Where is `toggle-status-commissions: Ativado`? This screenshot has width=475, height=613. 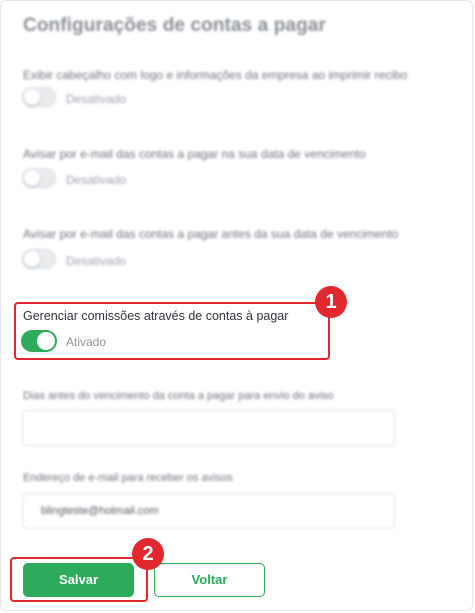 toggle-status-commissions: Ativado is located at coordinates (86, 342).